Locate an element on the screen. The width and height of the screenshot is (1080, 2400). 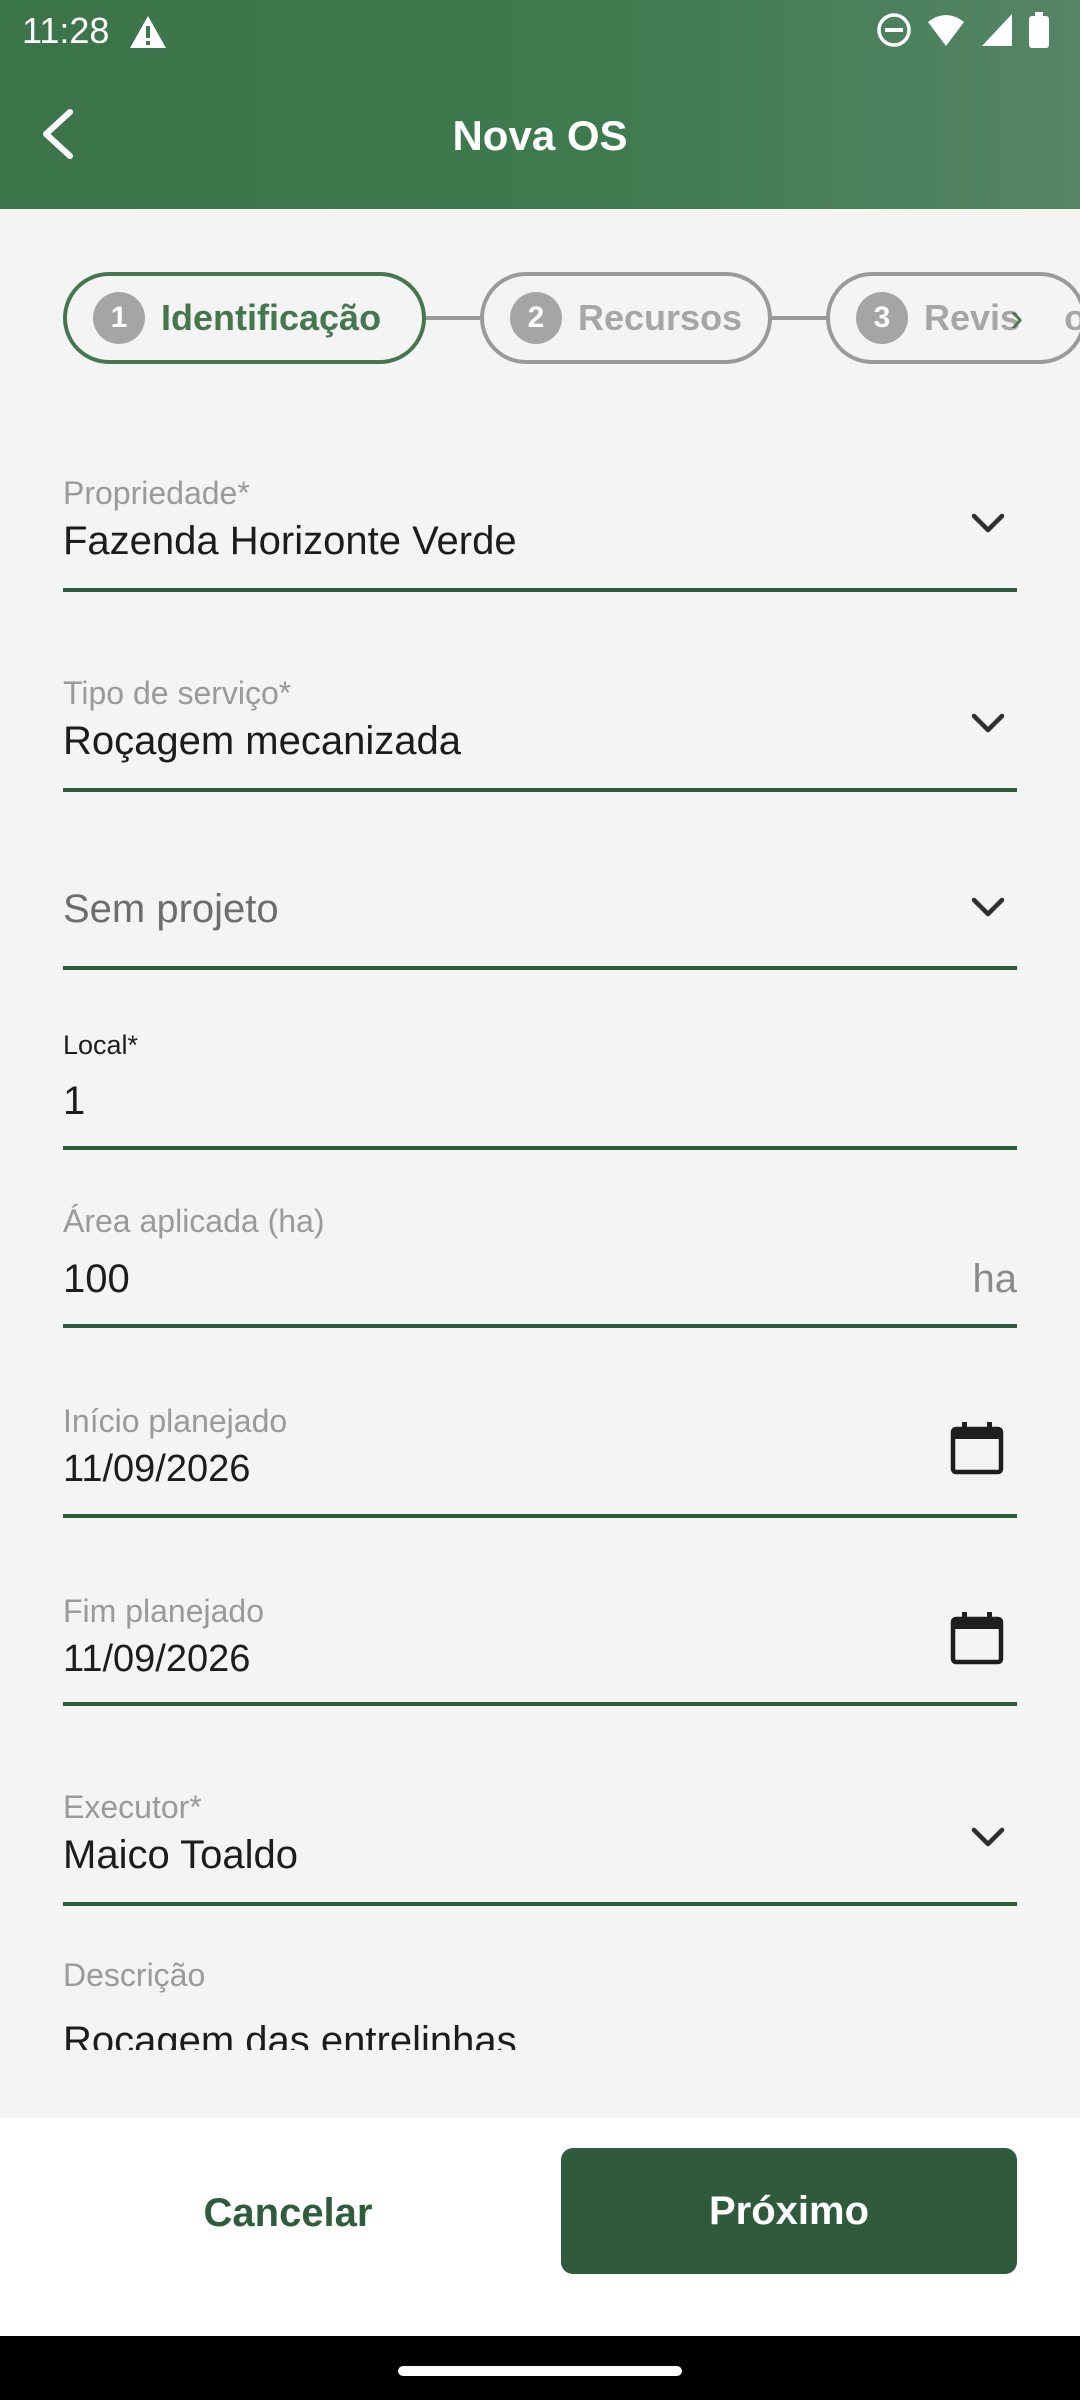
field-value: 1 is located at coordinates (74, 1101).